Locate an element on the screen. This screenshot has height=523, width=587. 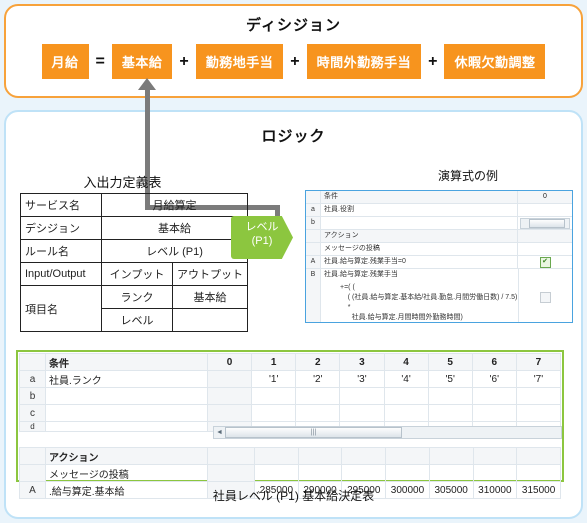
plus-operator-3: + is located at coordinates (433, 61).